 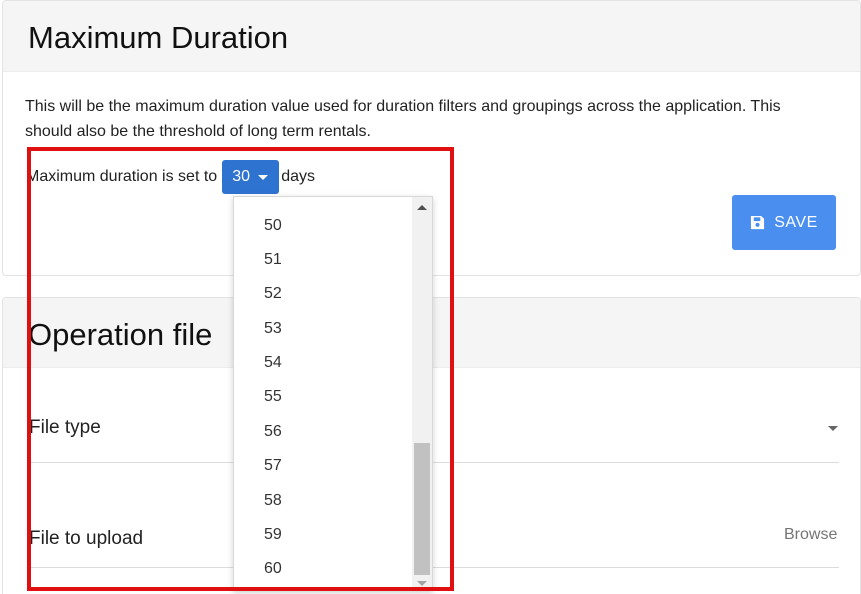 I want to click on dropdown-option: 51, so click(x=273, y=260).